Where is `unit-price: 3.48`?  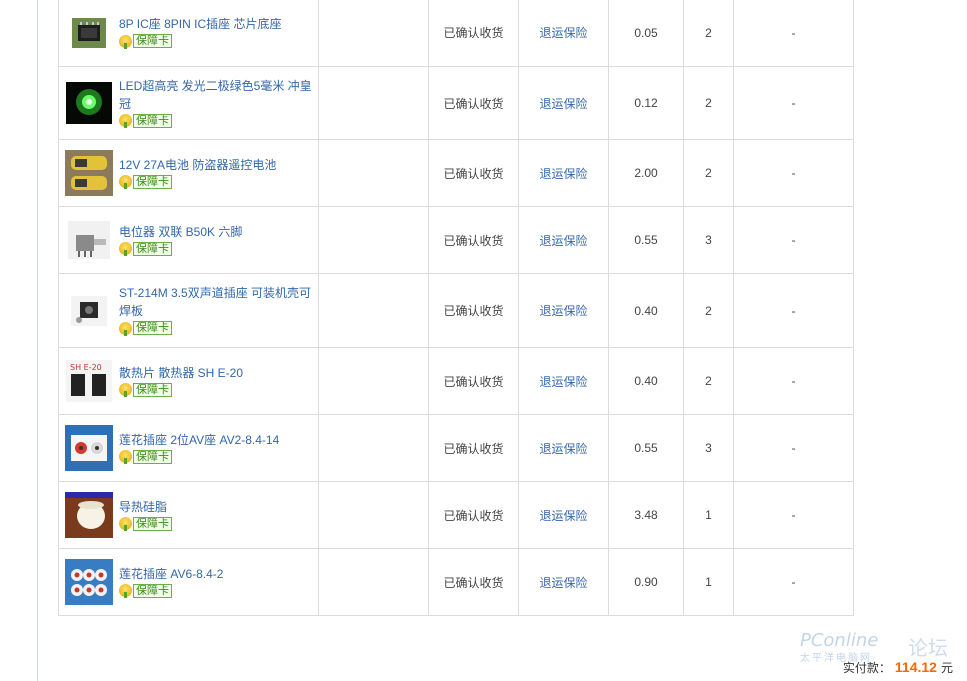 unit-price: 3.48 is located at coordinates (646, 515).